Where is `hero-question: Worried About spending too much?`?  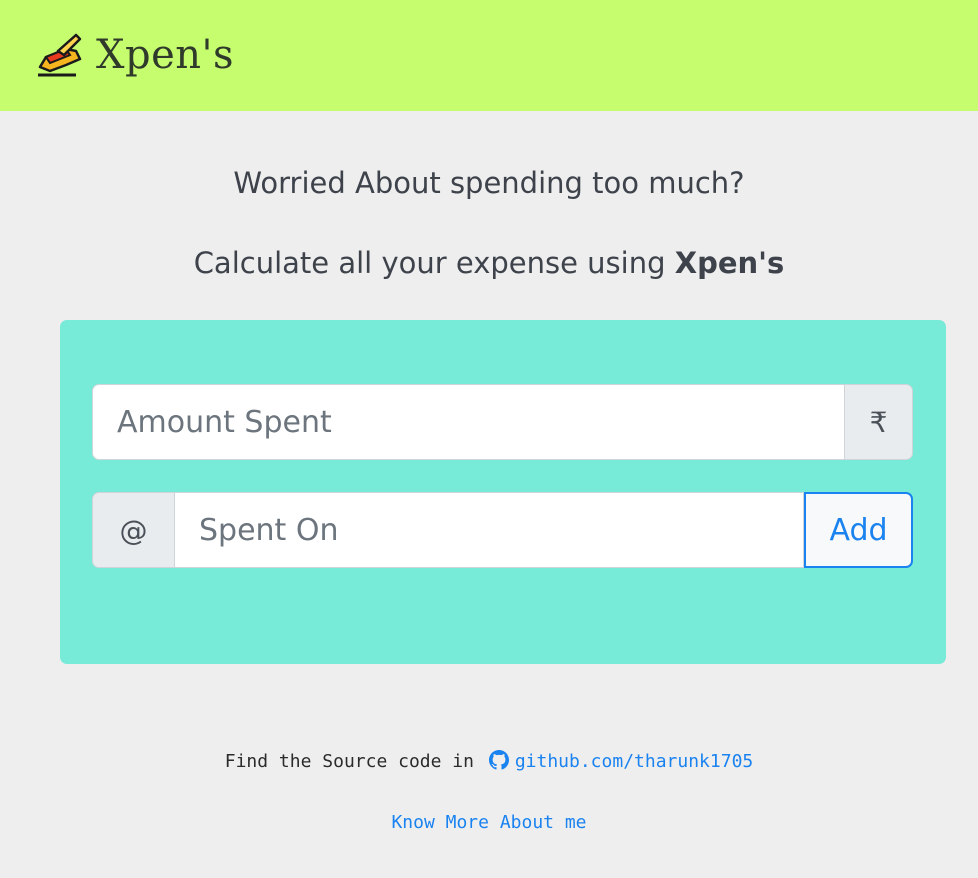 hero-question: Worried About spending too much? is located at coordinates (489, 183).